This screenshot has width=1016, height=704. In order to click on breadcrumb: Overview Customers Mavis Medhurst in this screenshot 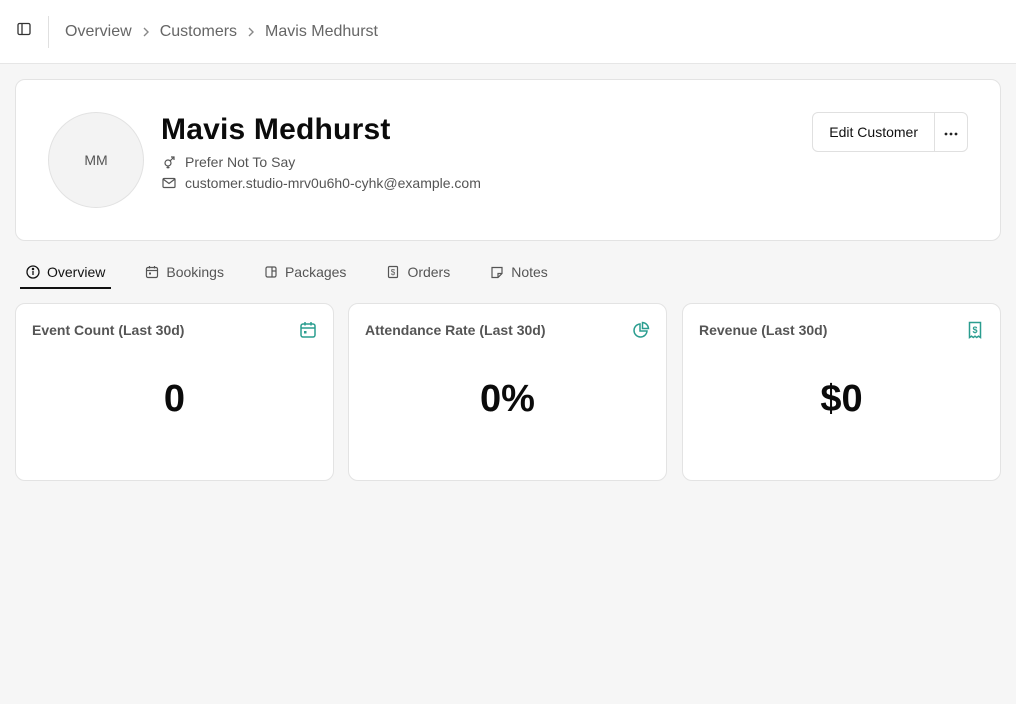, I will do `click(221, 32)`.